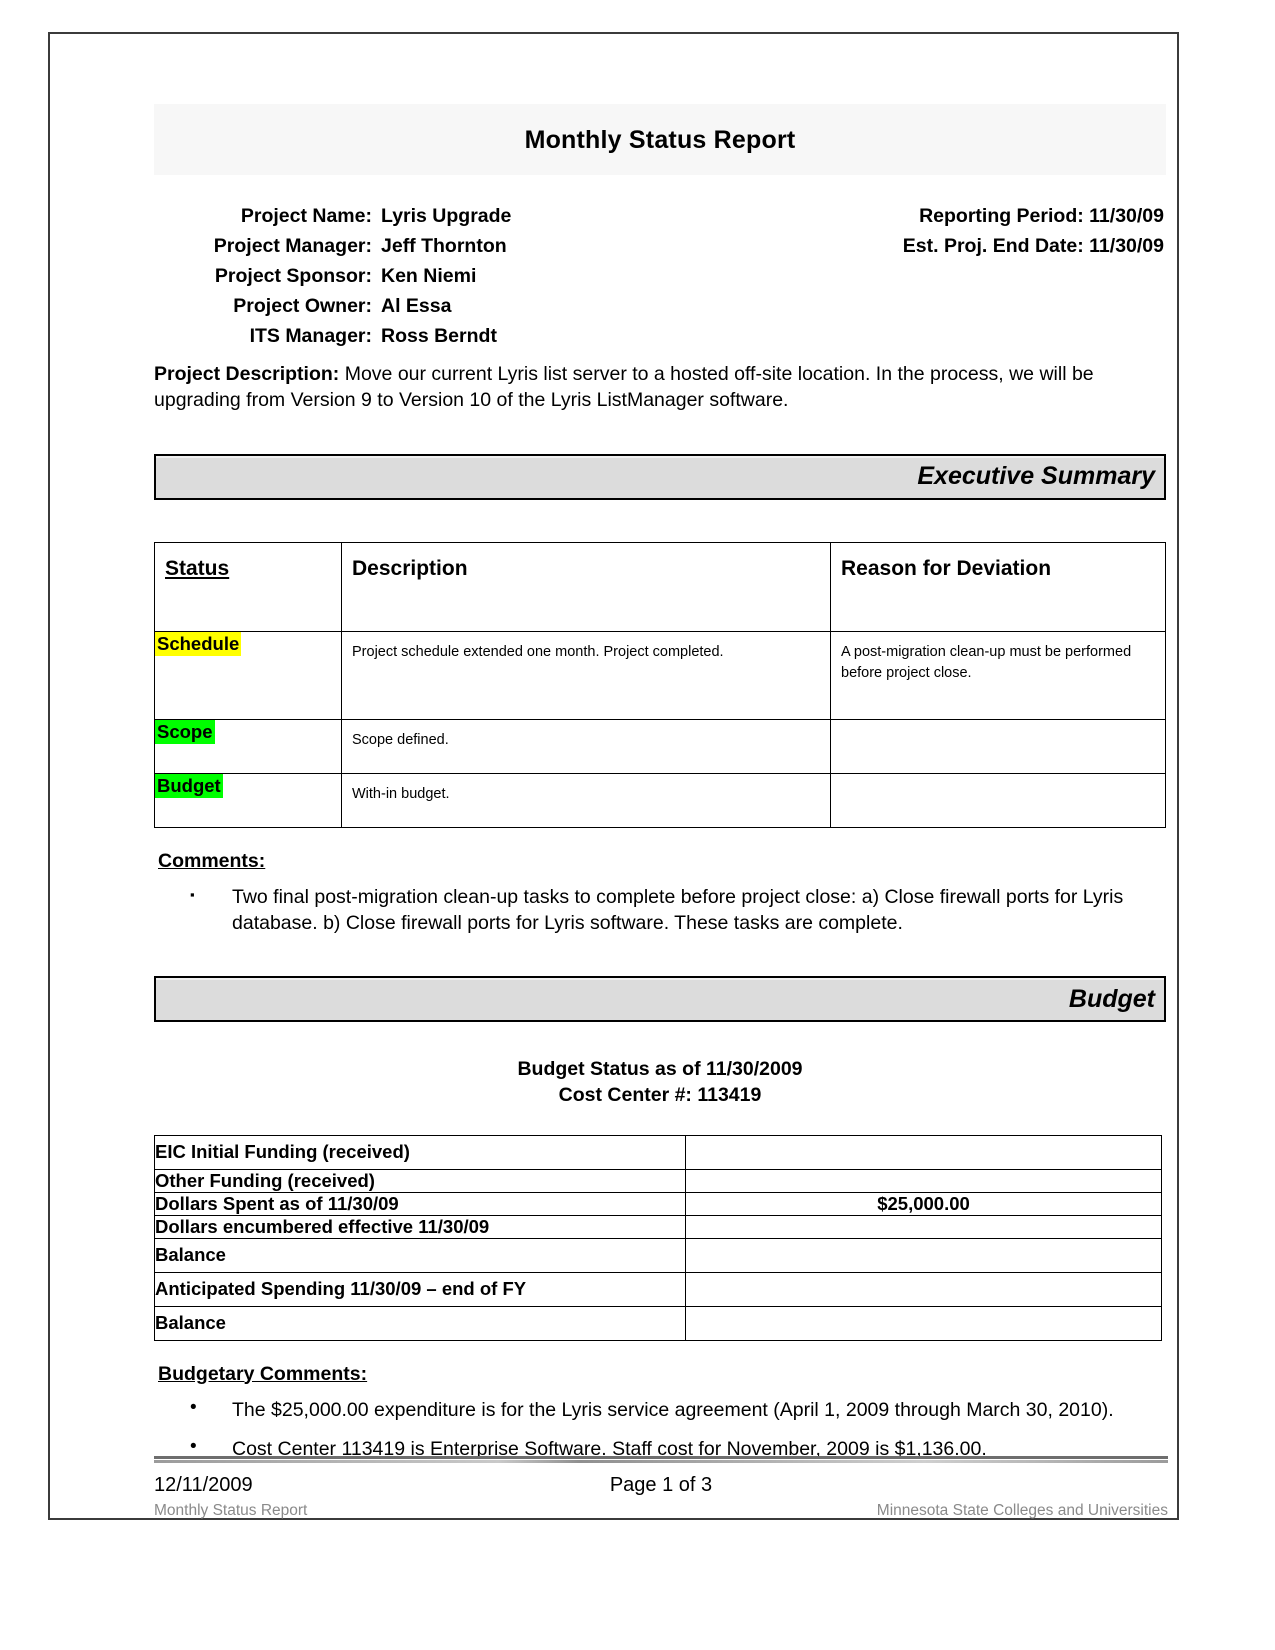 The height and width of the screenshot is (1650, 1275). I want to click on column-header-reason: Reason for Deviation, so click(946, 568).